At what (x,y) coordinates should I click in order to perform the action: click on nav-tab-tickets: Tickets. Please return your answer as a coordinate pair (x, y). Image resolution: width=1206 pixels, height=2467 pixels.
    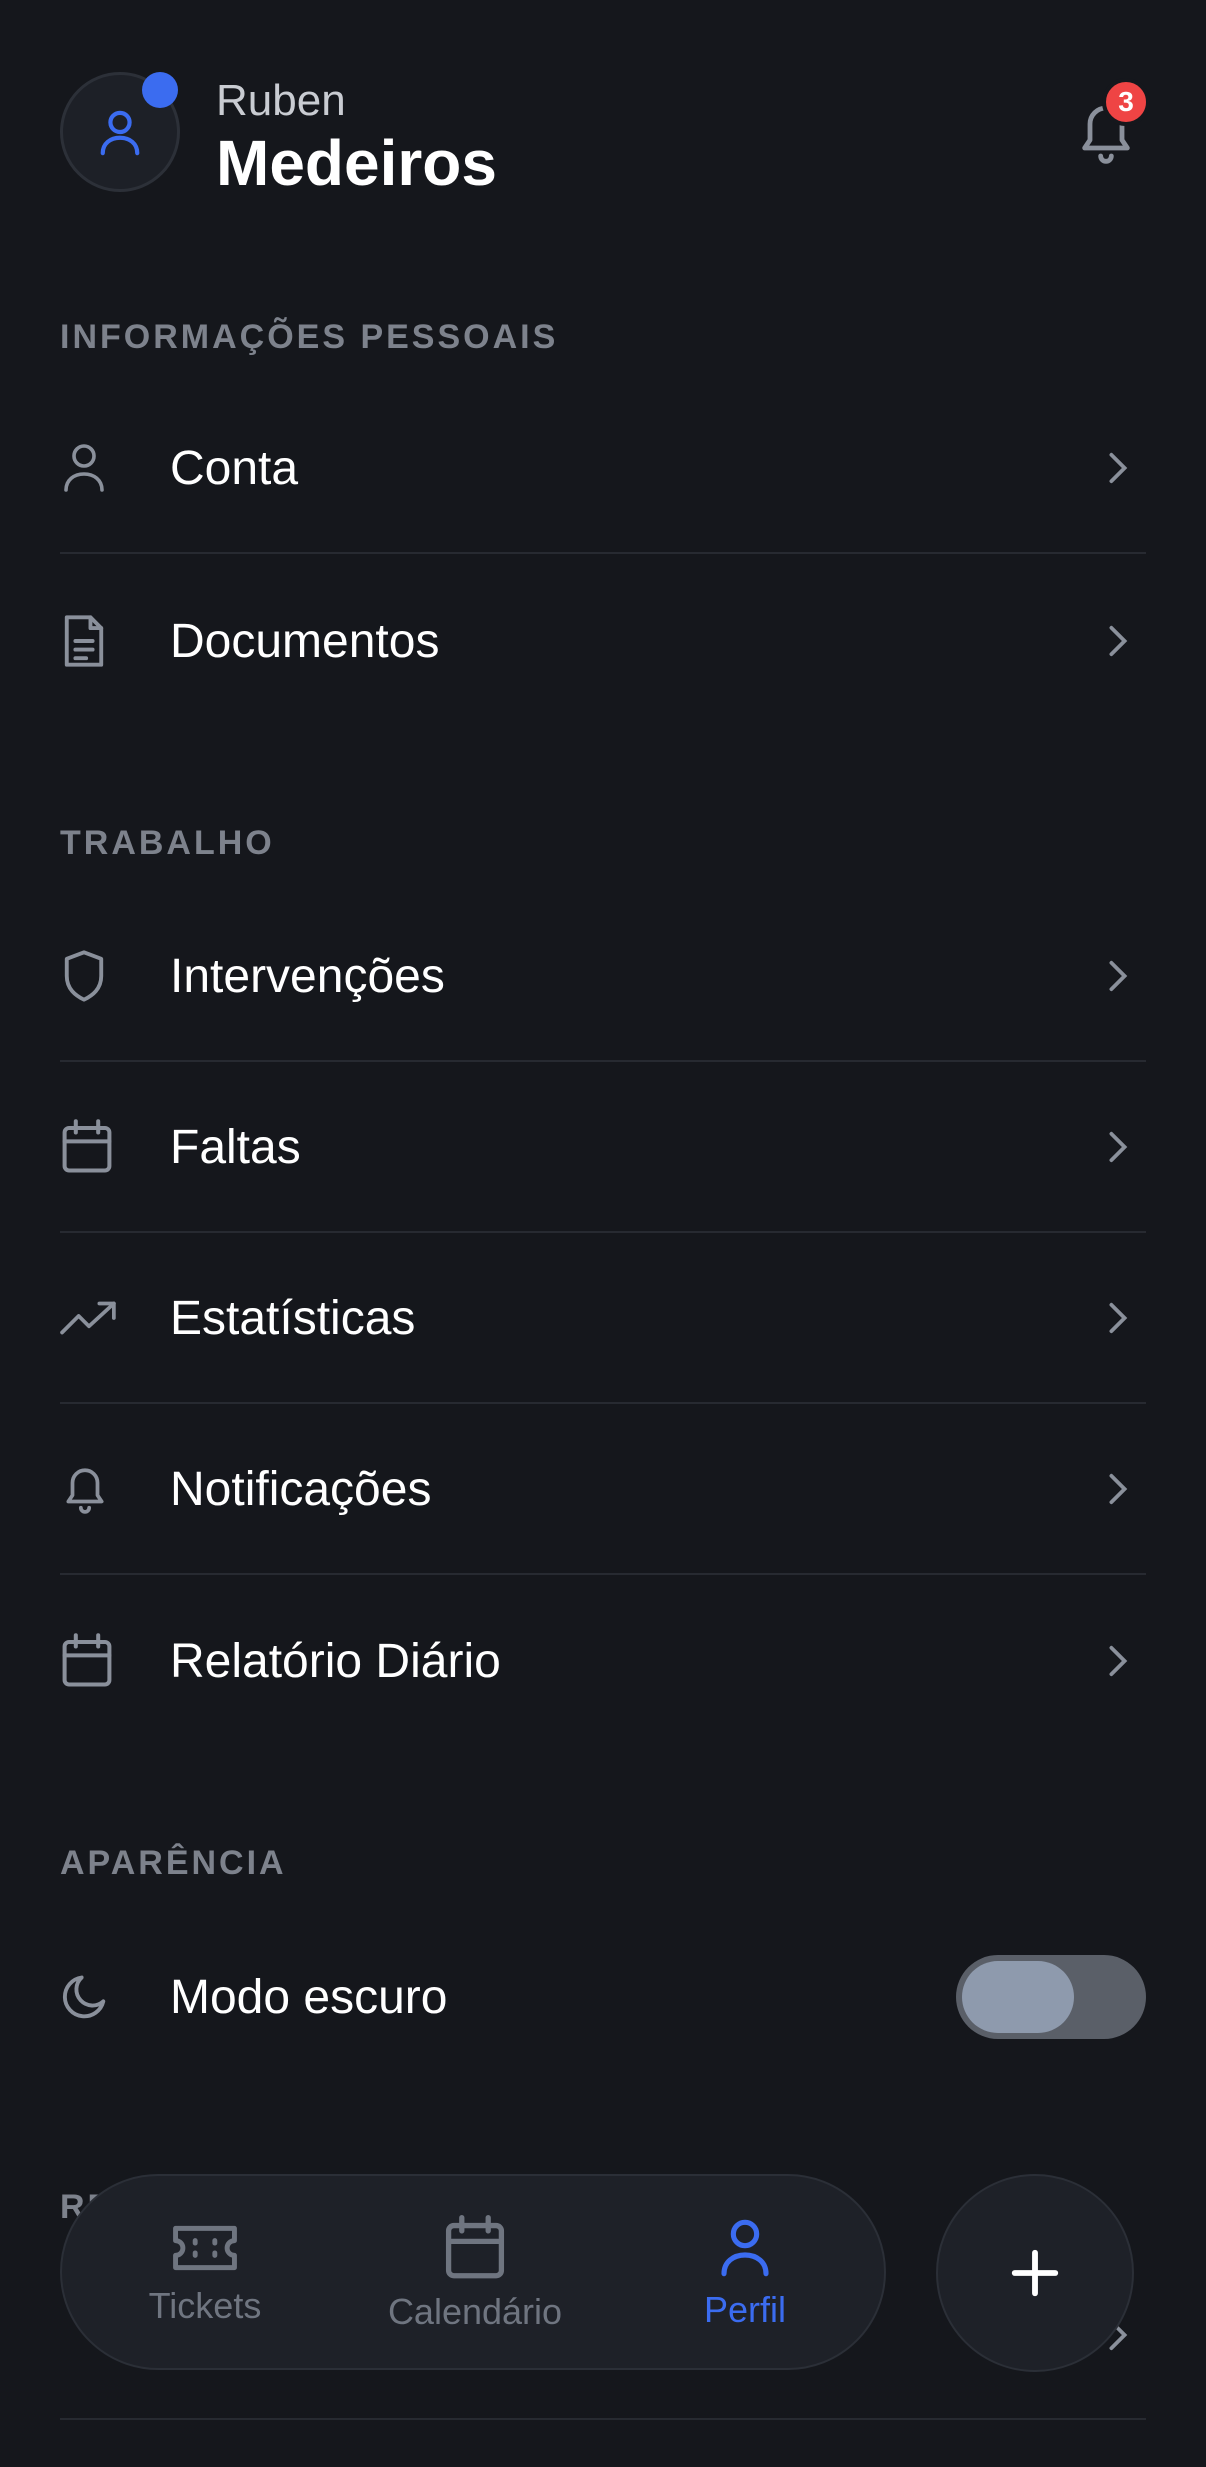
    Looking at the image, I should click on (205, 2274).